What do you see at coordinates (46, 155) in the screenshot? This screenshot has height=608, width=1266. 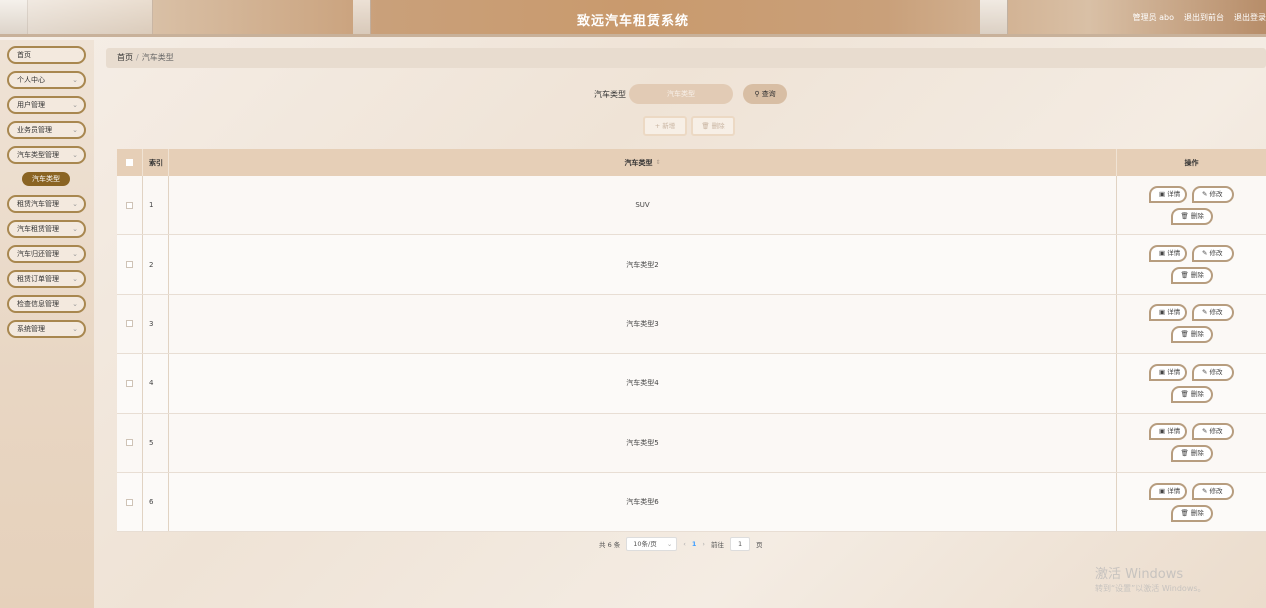 I see `sidebar-item-car-types: 汽车类型管理 ⌄` at bounding box center [46, 155].